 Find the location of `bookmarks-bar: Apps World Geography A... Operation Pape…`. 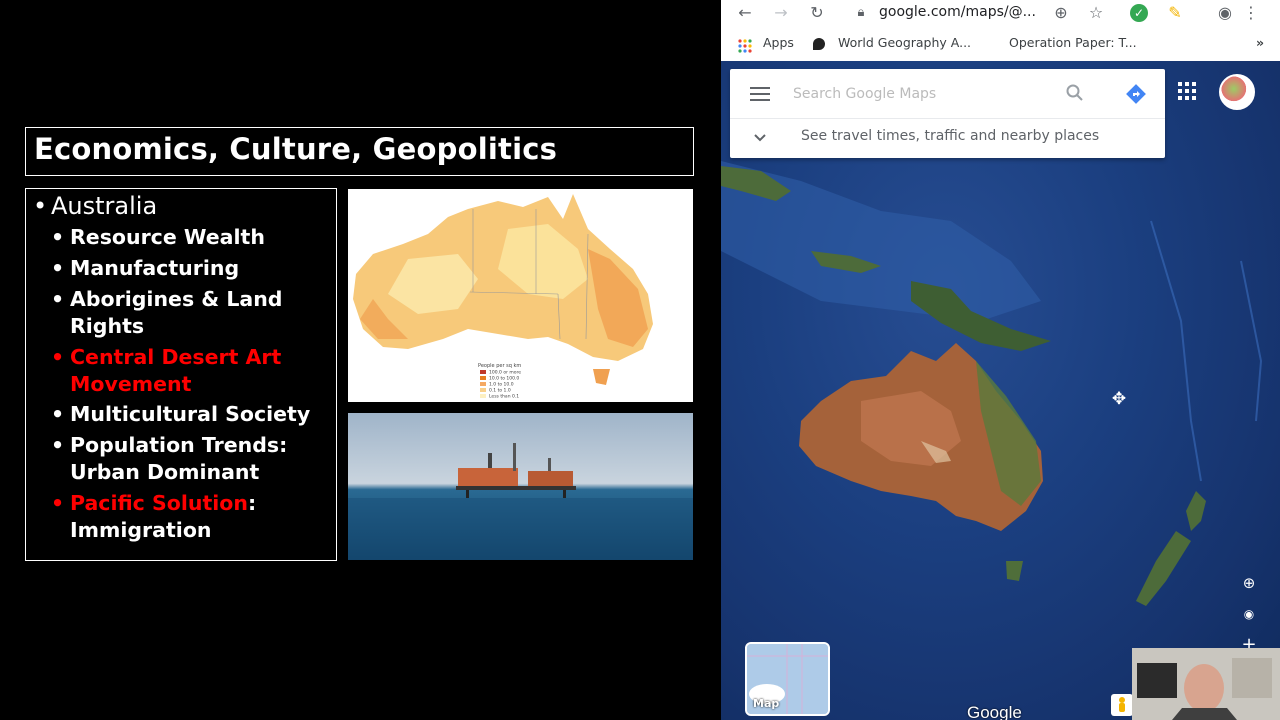

bookmarks-bar: Apps World Geography A... Operation Pape… is located at coordinates (1000, 44).